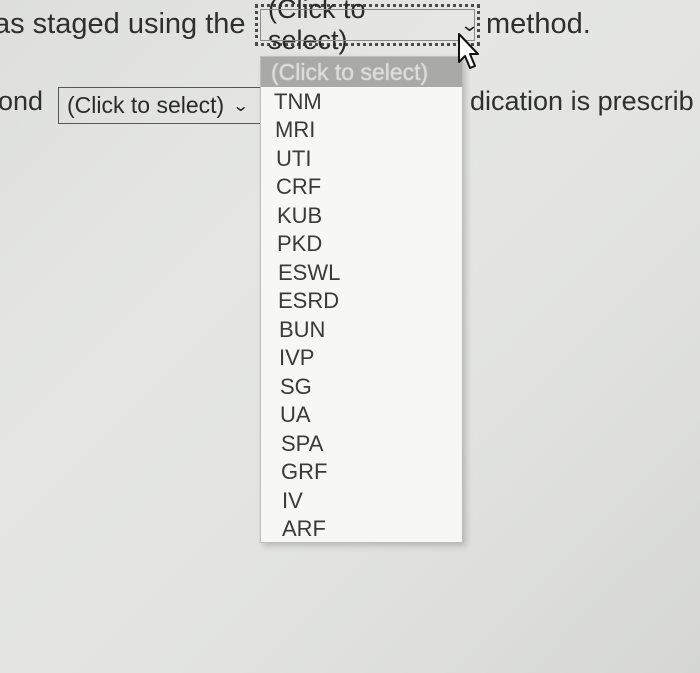 Image resolution: width=700 pixels, height=673 pixels. What do you see at coordinates (308, 301) in the screenshot?
I see `dropdown-option: ESRD` at bounding box center [308, 301].